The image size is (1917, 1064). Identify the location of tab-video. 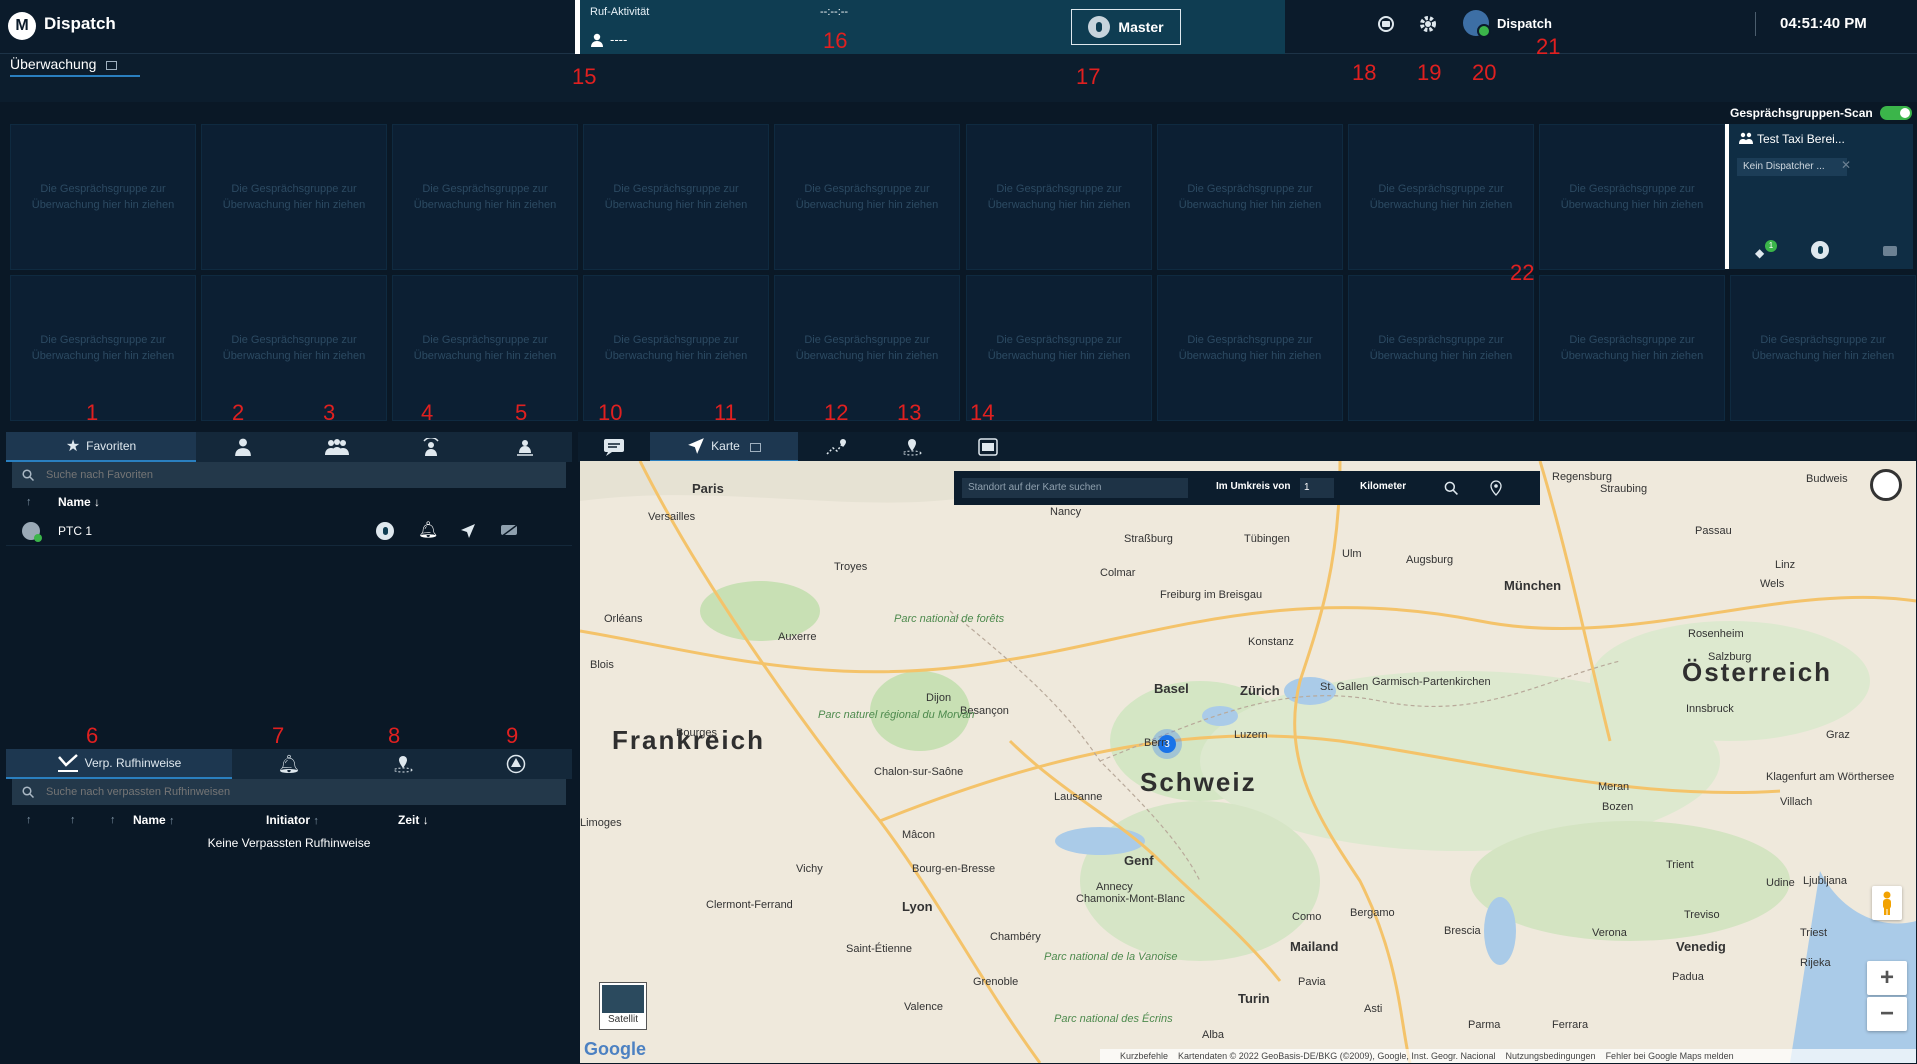
(988, 447).